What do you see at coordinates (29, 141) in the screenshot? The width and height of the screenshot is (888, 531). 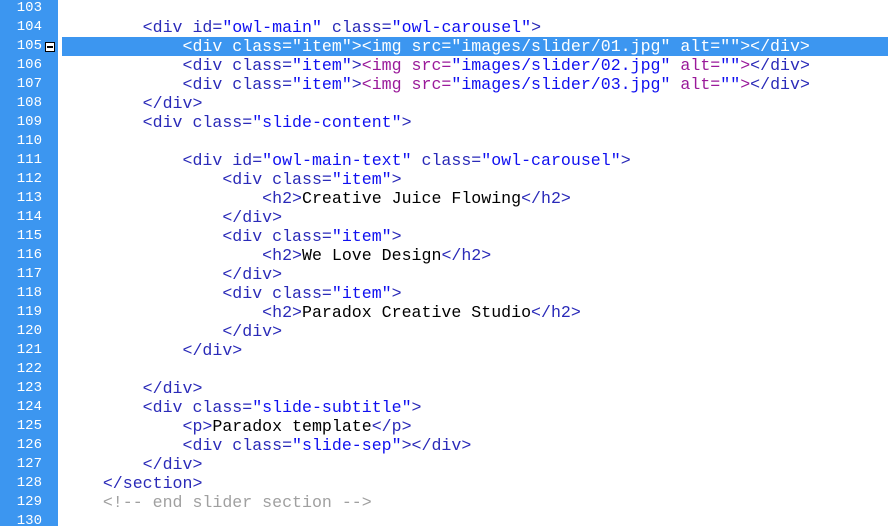 I see `line-number: 110` at bounding box center [29, 141].